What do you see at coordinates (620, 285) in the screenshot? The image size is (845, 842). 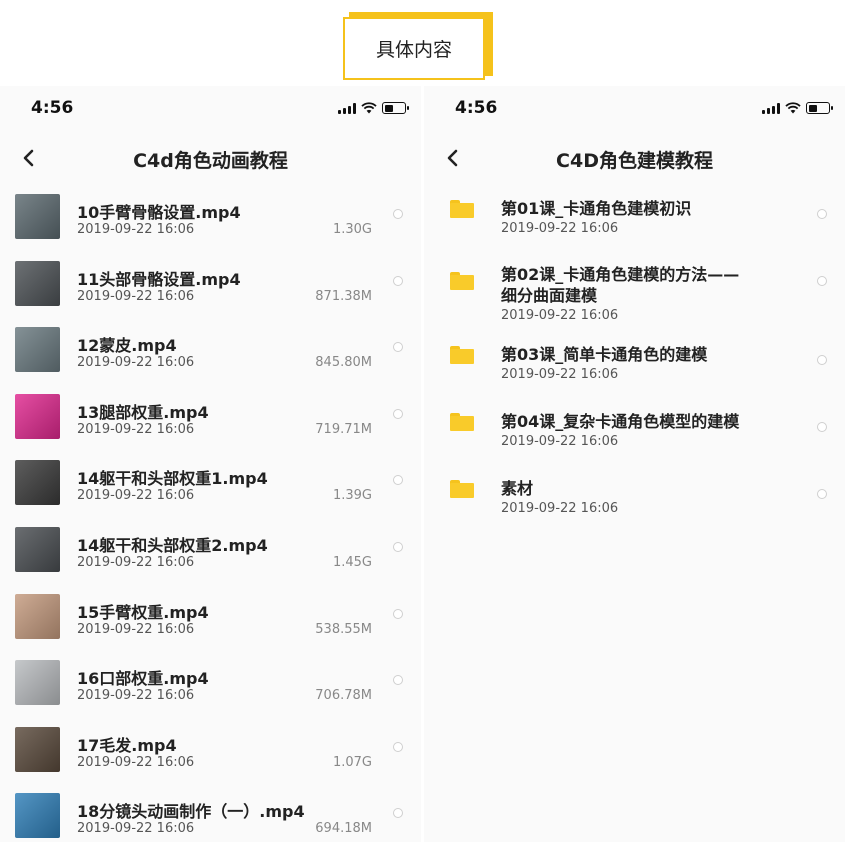 I see `folder-name: 第02课_卡通角色建模的方法—— 细分曲面建模` at bounding box center [620, 285].